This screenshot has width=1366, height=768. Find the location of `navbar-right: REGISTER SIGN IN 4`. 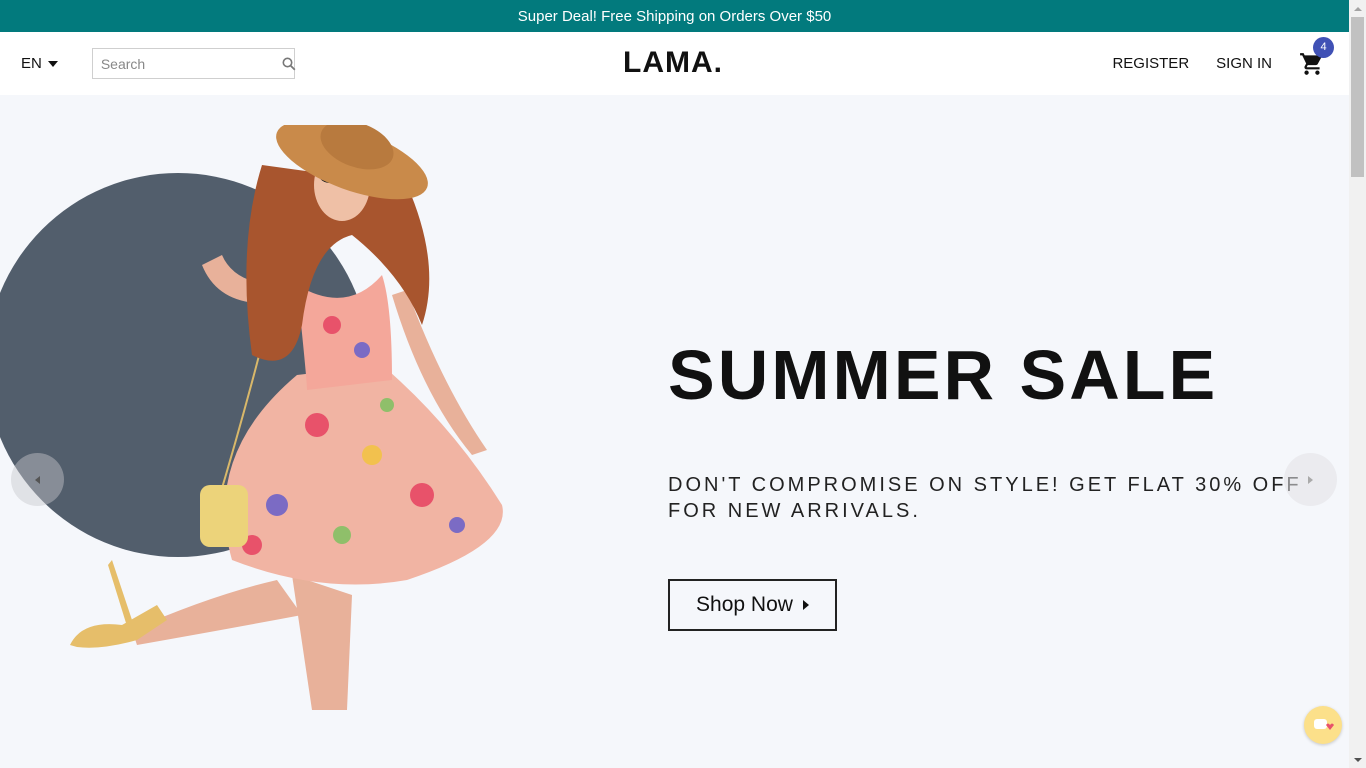

navbar-right: REGISTER SIGN IN 4 is located at coordinates (1230, 63).